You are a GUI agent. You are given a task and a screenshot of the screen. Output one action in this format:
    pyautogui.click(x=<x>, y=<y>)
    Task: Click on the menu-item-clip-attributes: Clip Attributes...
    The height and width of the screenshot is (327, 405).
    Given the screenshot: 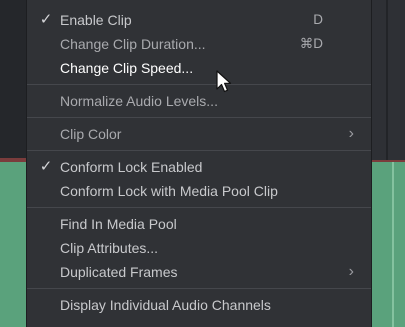 What is the action you would take?
    pyautogui.click(x=199, y=248)
    